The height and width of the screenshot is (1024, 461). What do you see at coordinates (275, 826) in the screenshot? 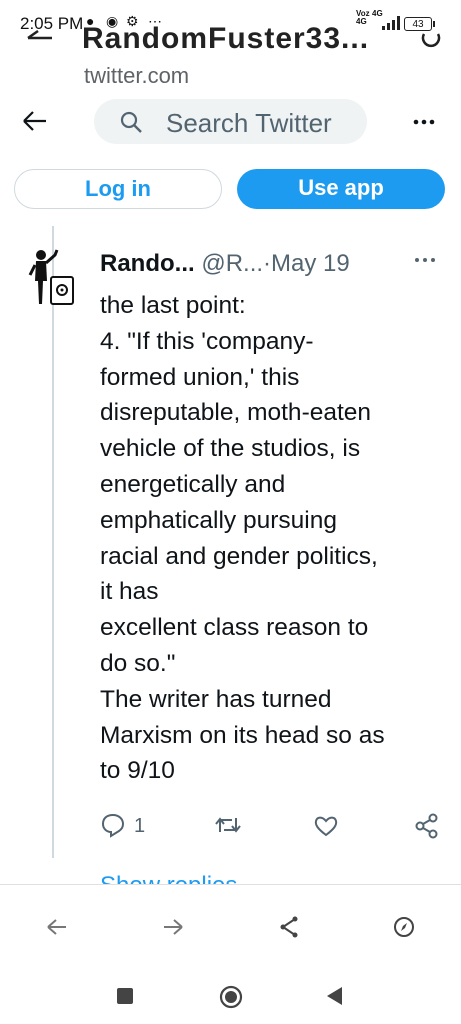
I see `tweet-actions: 1` at bounding box center [275, 826].